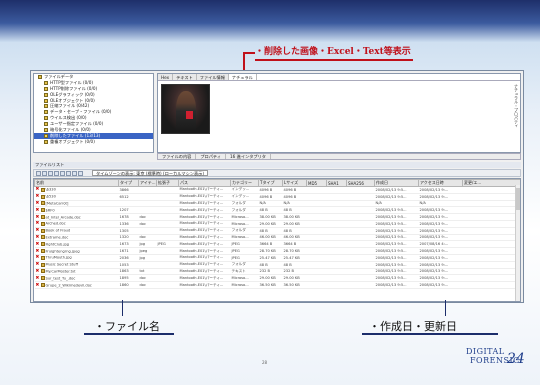  I want to click on table-cell: テキスト, so click(244, 272).